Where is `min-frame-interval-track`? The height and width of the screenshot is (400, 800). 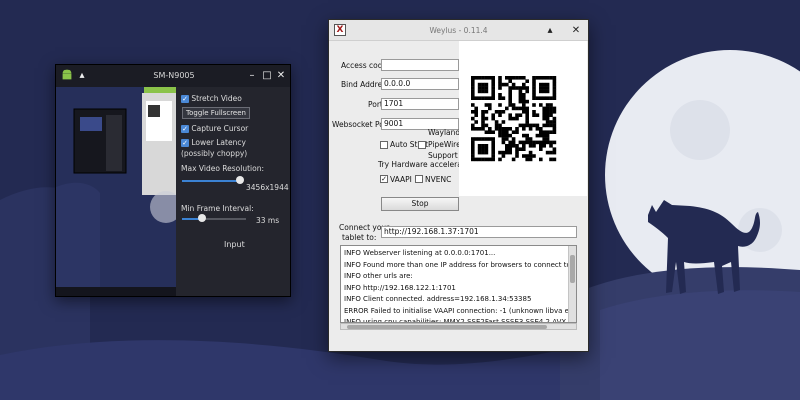
min-frame-interval-track is located at coordinates (224, 219).